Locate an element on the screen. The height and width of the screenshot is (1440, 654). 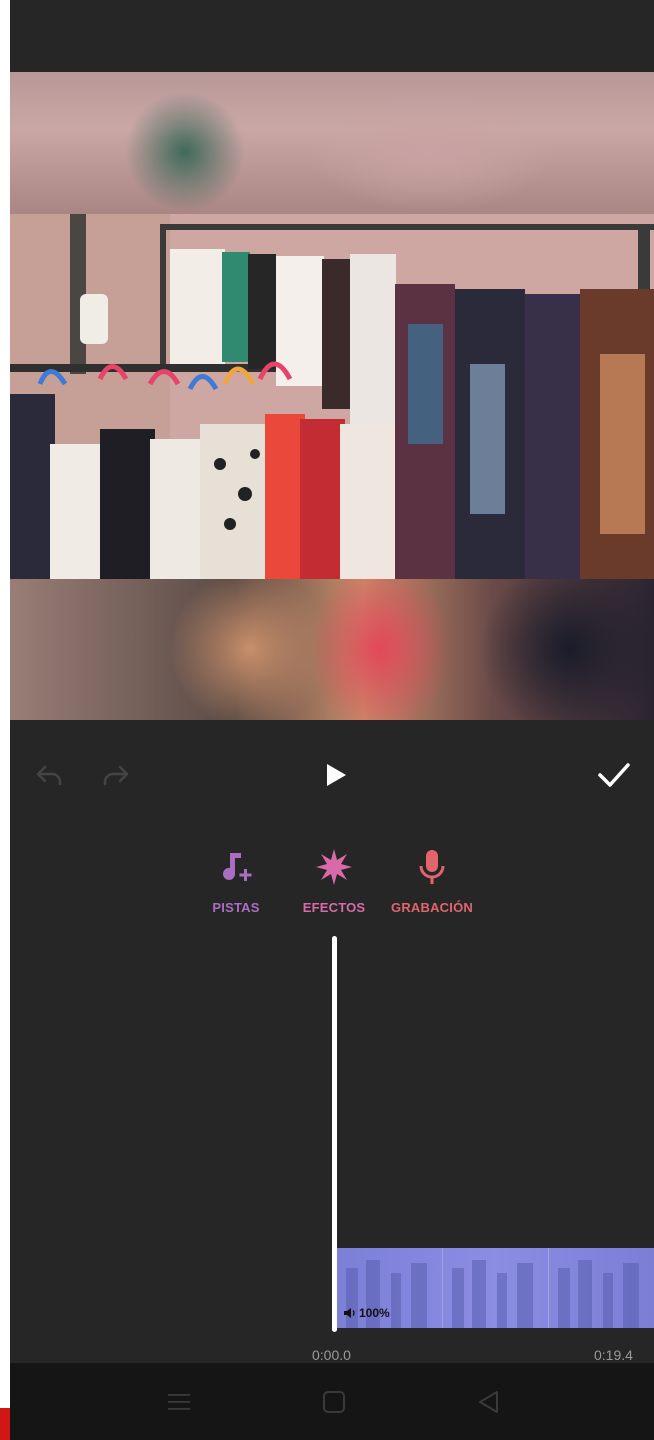
video-clip: 100% is located at coordinates (495, 1288).